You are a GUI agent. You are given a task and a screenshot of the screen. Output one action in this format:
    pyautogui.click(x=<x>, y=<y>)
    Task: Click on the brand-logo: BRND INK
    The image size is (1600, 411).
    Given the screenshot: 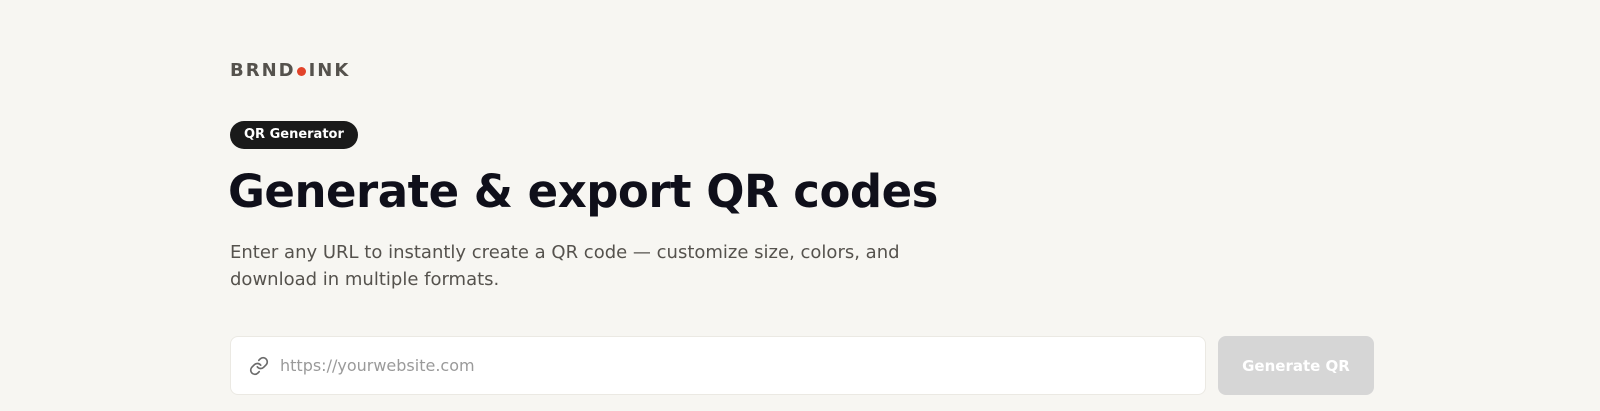 What is the action you would take?
    pyautogui.click(x=290, y=70)
    